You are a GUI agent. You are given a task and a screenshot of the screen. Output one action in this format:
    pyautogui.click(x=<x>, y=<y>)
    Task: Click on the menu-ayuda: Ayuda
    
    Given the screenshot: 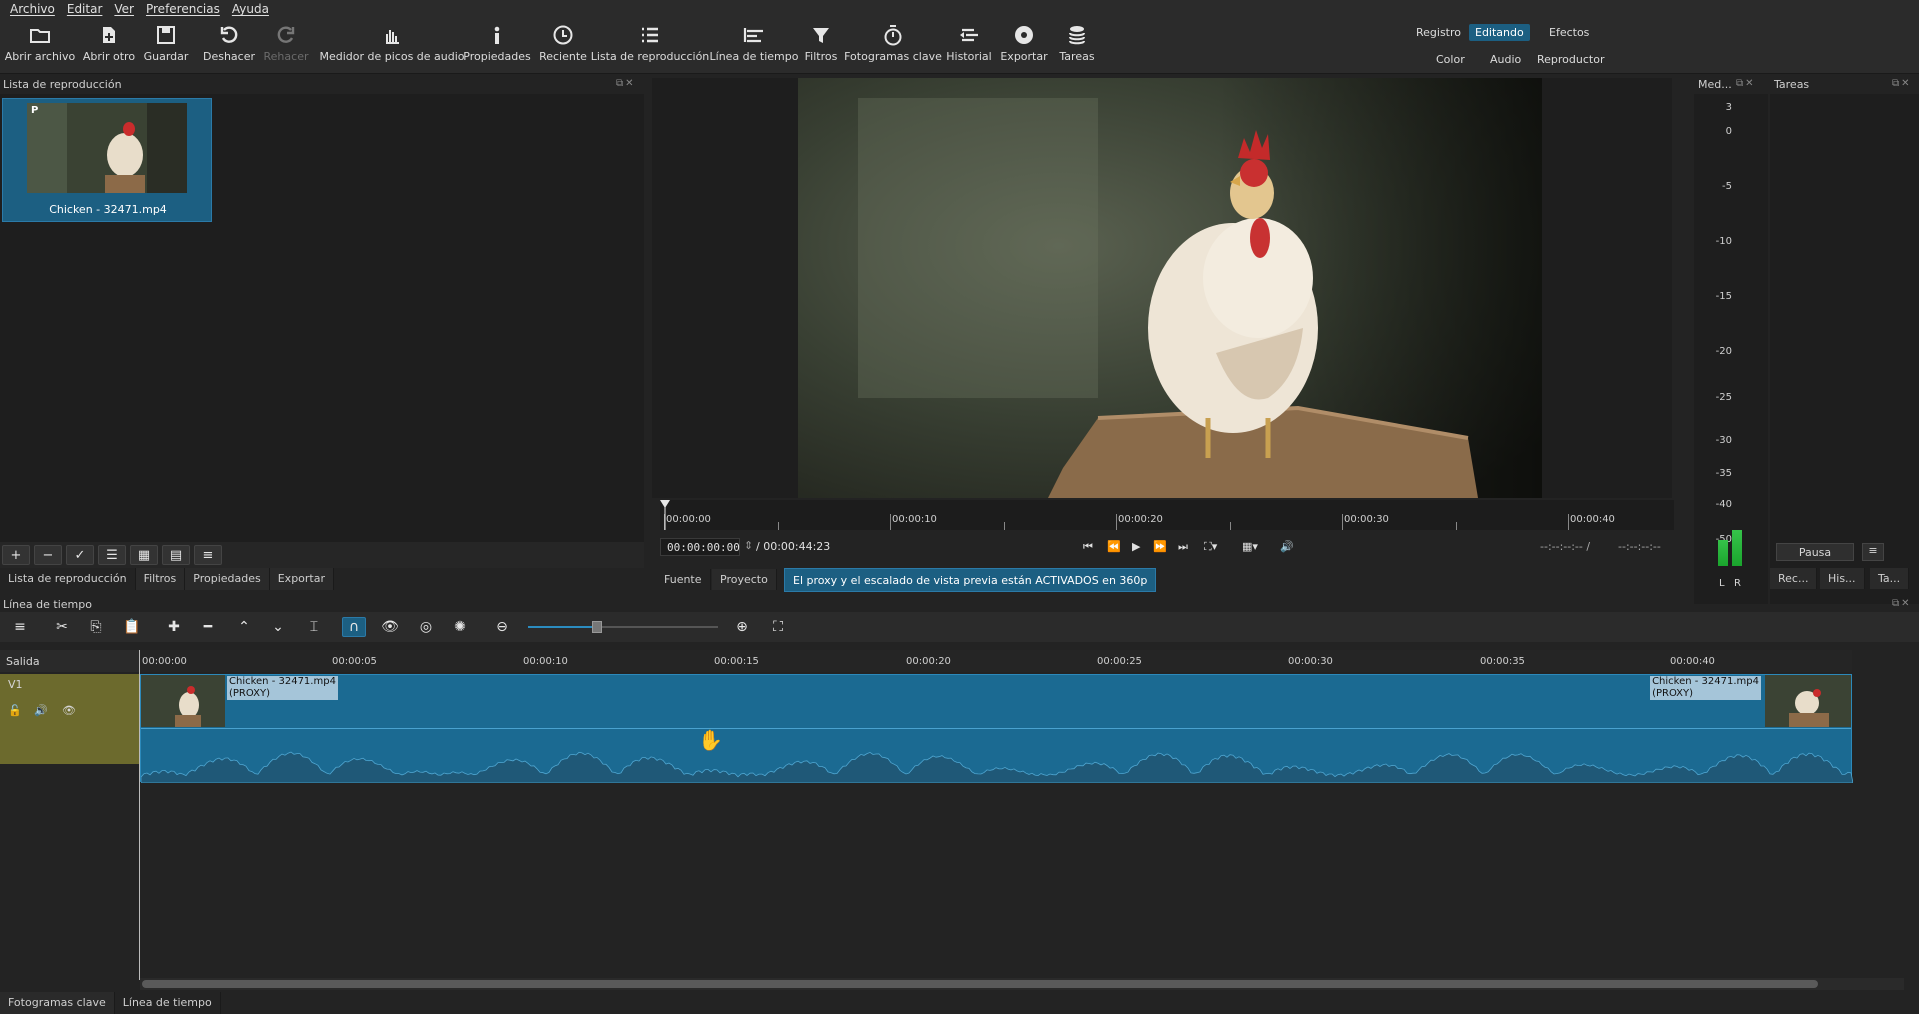 What is the action you would take?
    pyautogui.click(x=250, y=9)
    